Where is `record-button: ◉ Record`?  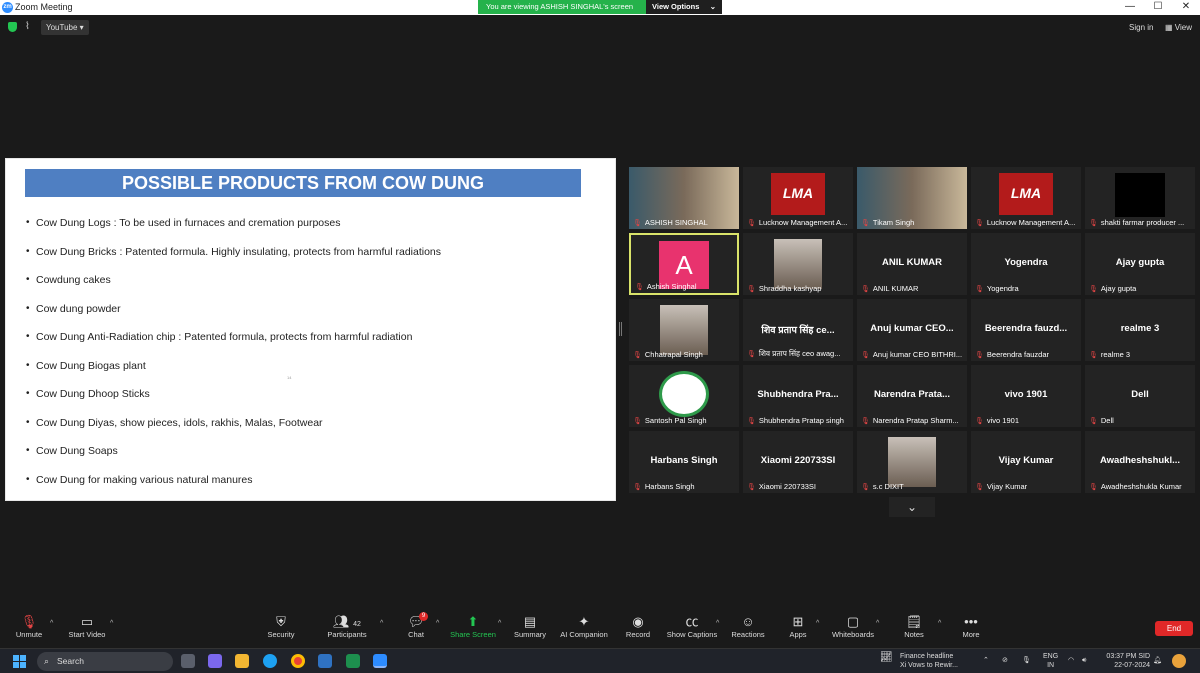 record-button: ◉ Record is located at coordinates (638, 626).